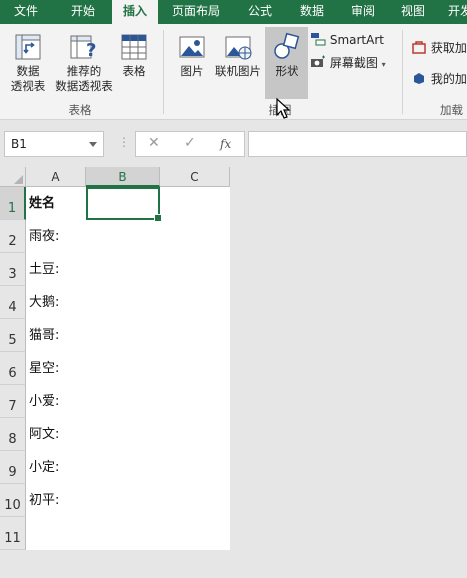  What do you see at coordinates (238, 71) in the screenshot?
I see `online-pictures-label: 联机图片` at bounding box center [238, 71].